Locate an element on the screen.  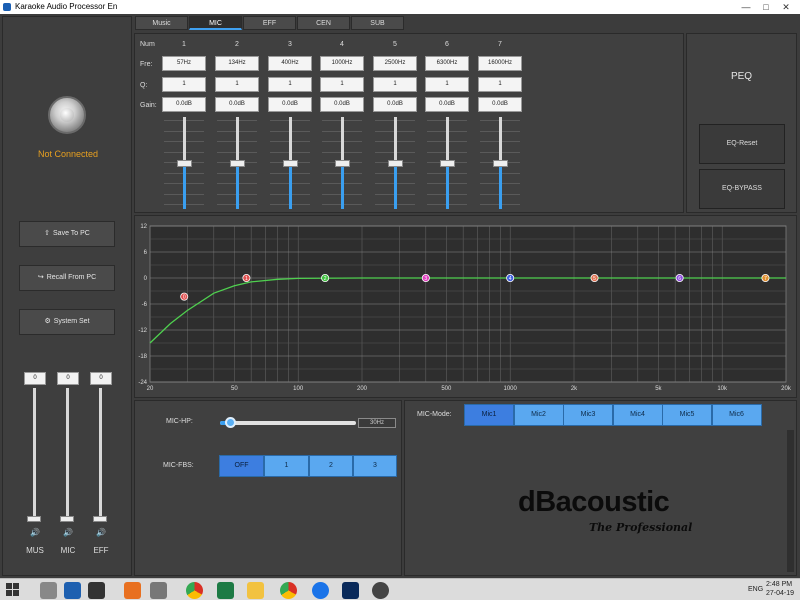
mic-fader-track is located at coordinates (67, 455).